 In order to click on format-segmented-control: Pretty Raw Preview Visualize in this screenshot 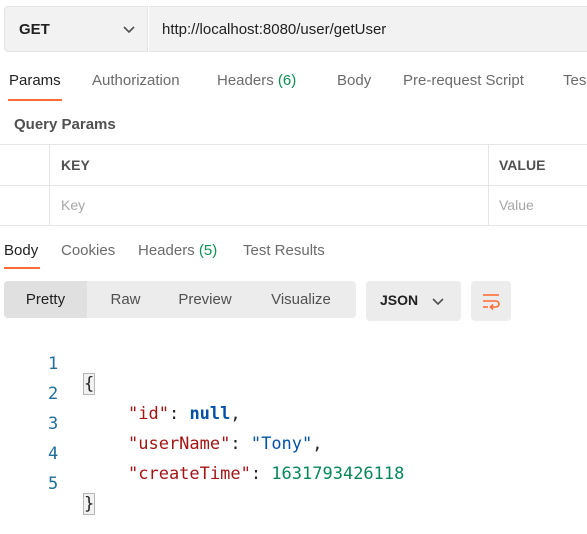, I will do `click(180, 299)`.